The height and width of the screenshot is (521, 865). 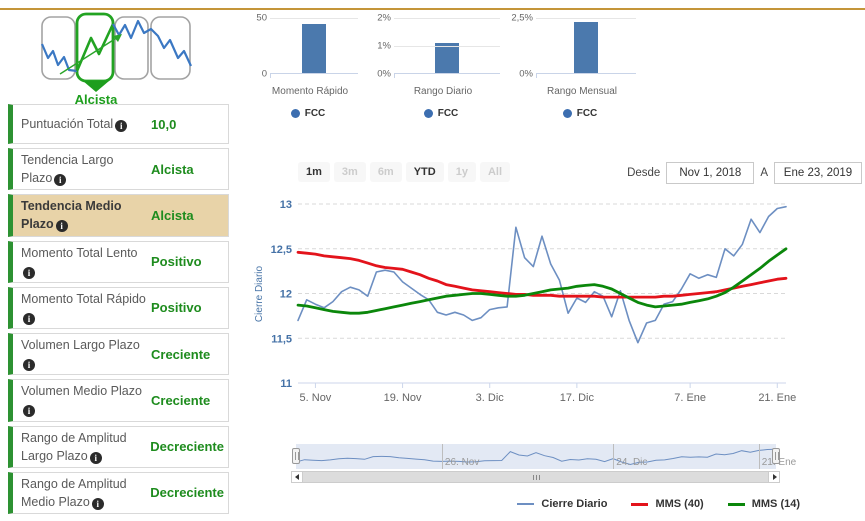 I want to click on x-axis-tick: 5. Nov, so click(x=316, y=398).